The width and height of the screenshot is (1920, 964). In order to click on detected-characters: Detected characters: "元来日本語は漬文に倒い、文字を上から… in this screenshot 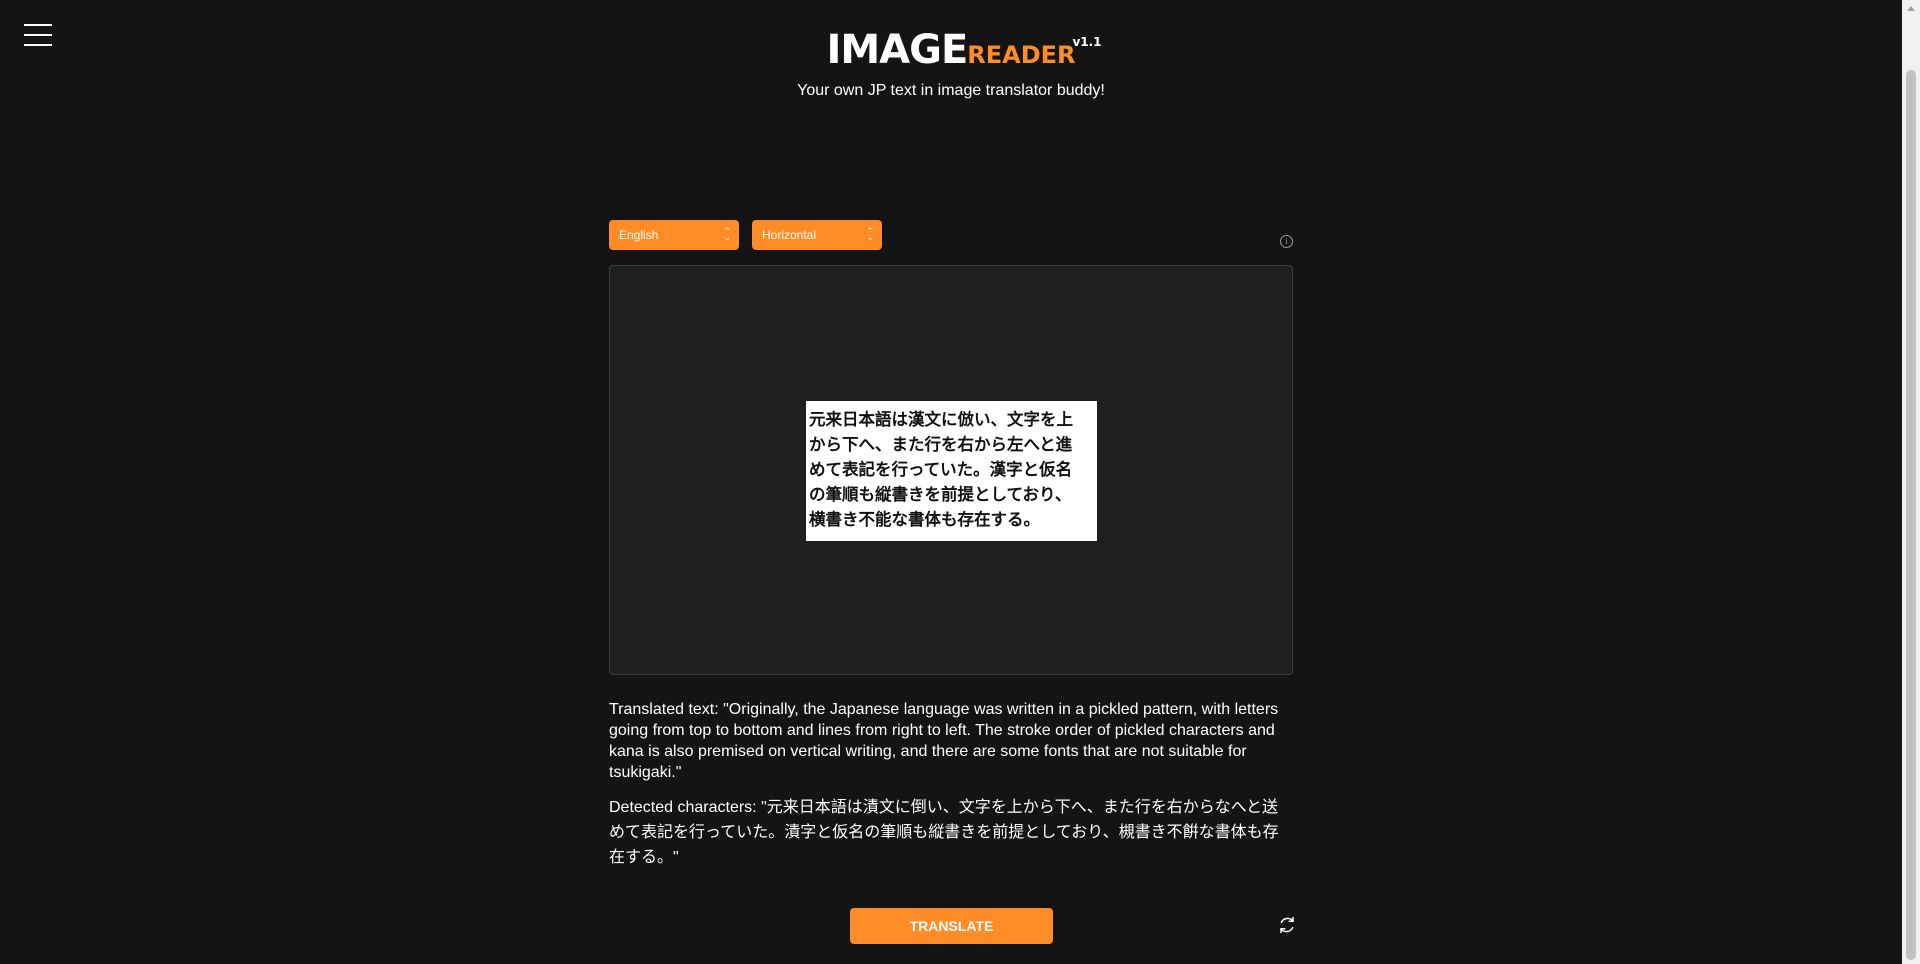, I will do `click(944, 832)`.